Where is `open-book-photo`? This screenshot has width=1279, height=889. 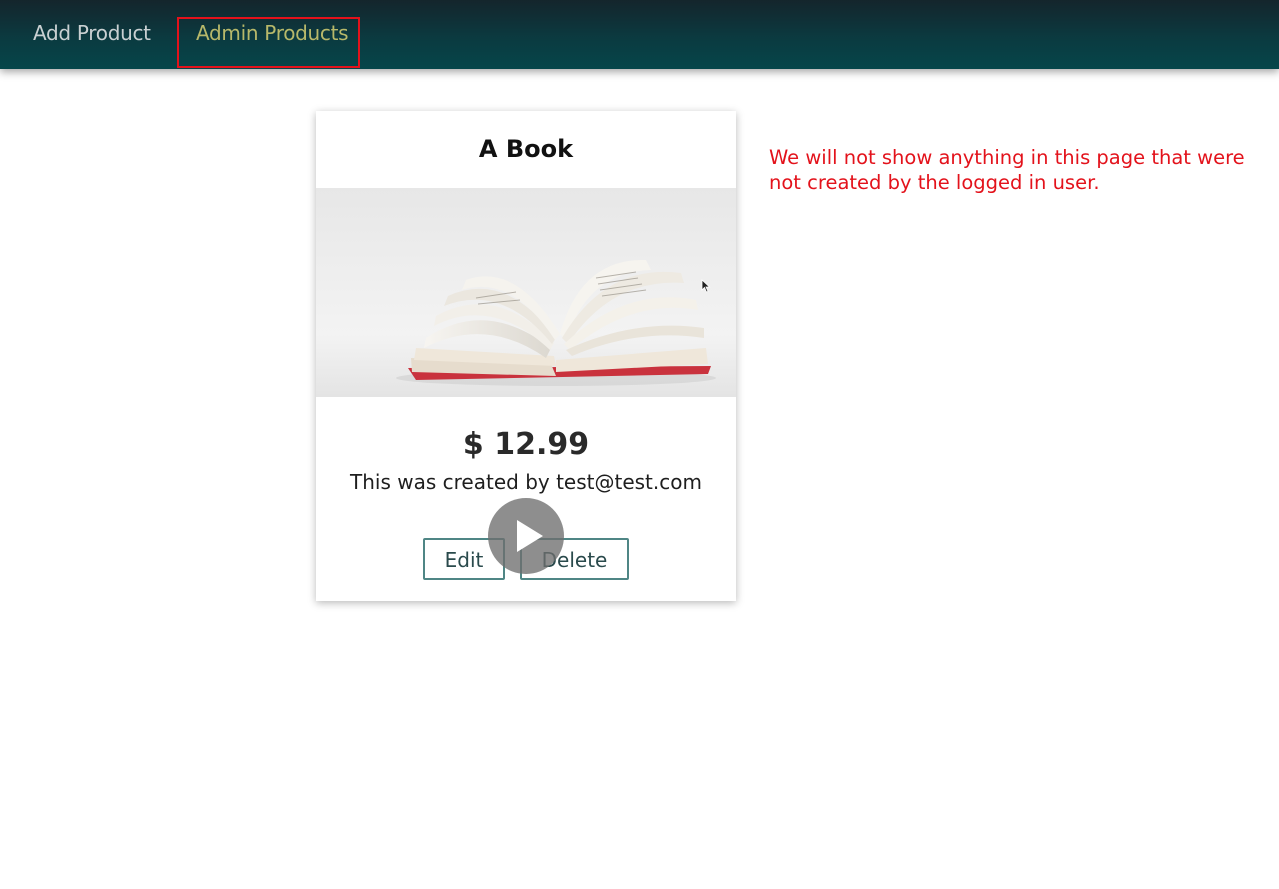
open-book-photo is located at coordinates (526, 292).